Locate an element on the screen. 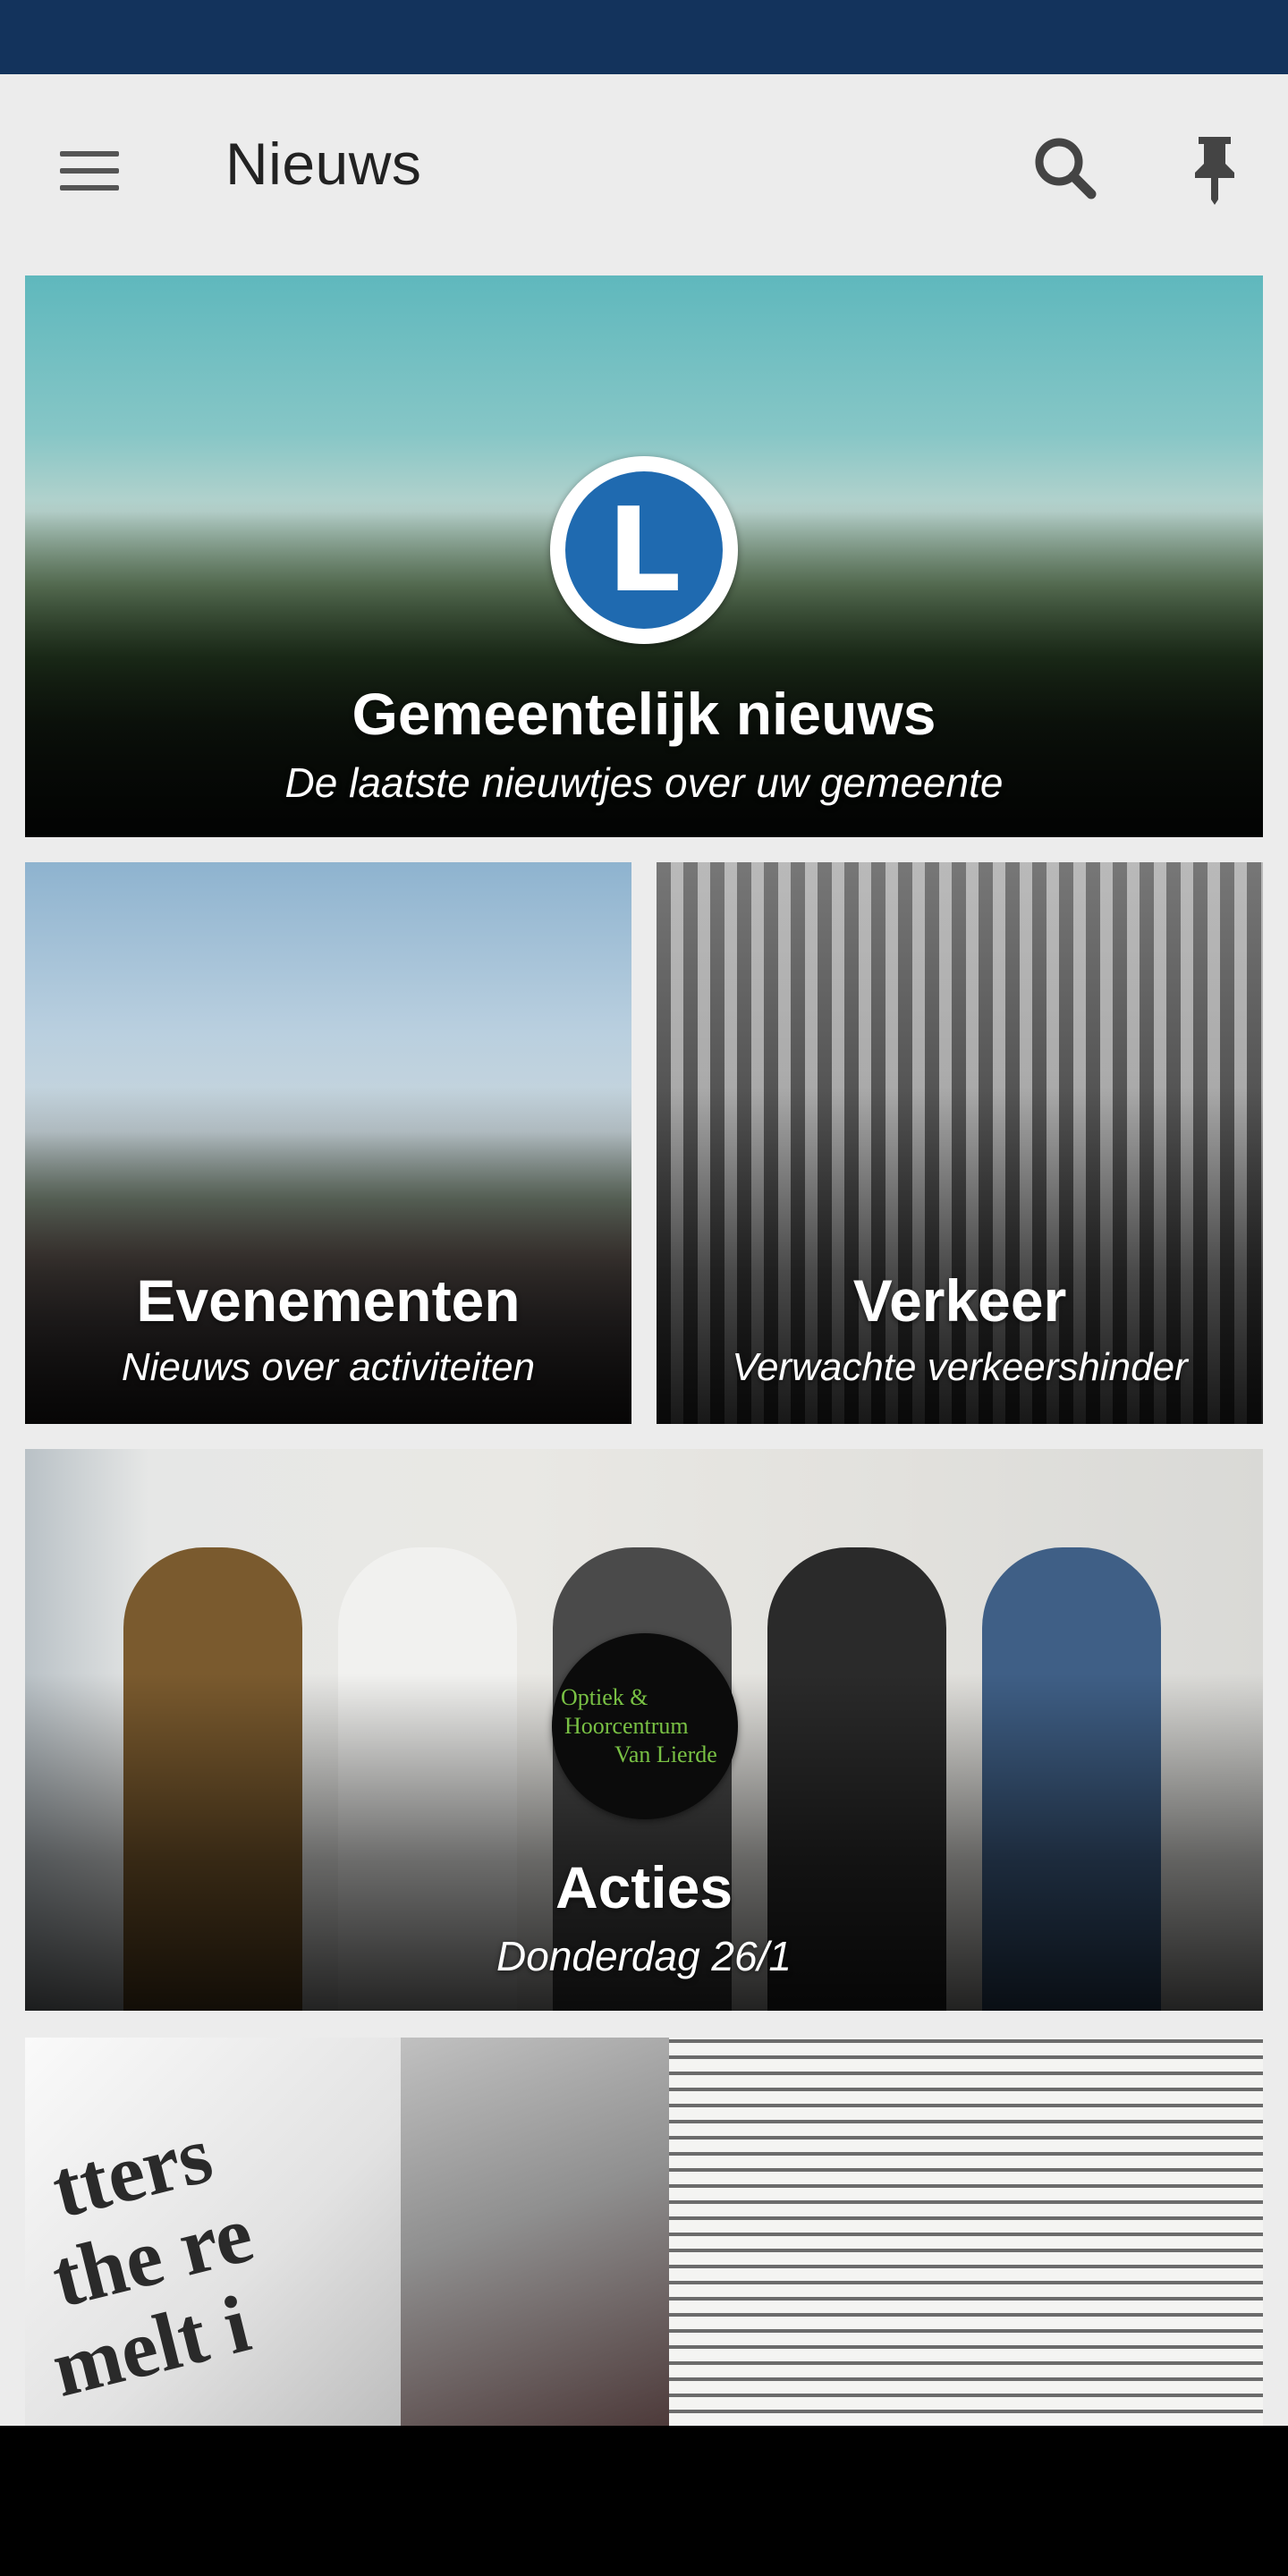  page-title: Nieuws is located at coordinates (323, 164).